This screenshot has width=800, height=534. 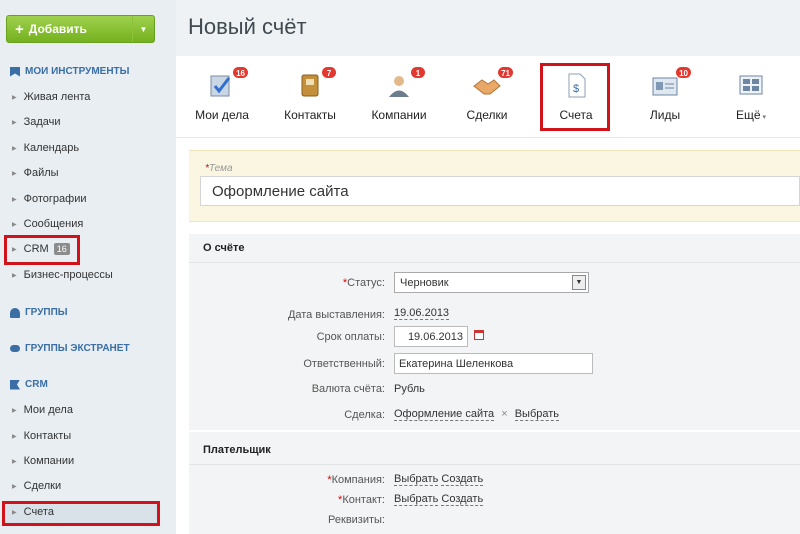 What do you see at coordinates (462, 499) in the screenshot?
I see `contact-create-link: Создать` at bounding box center [462, 499].